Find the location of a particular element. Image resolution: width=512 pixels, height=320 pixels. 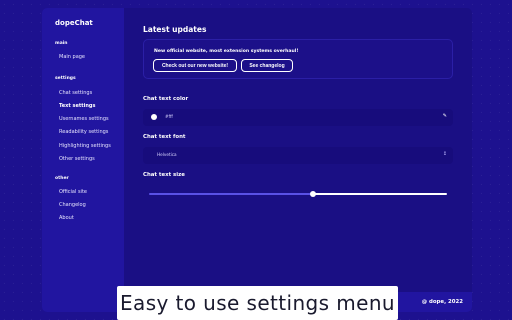

copyright-text: @ dope, 2022 is located at coordinates (442, 302).